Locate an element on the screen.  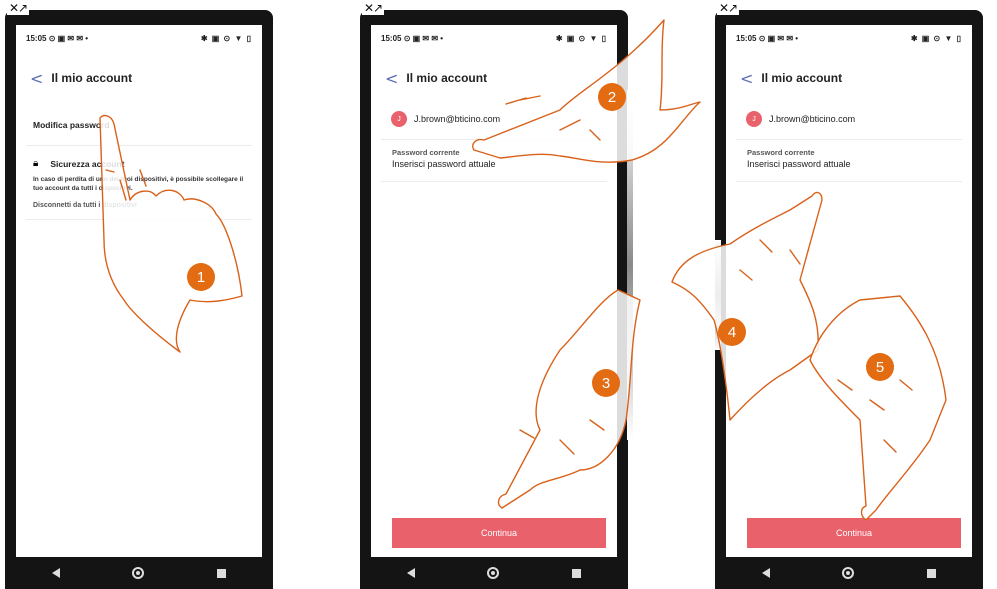
step-marker-4: 4 is located at coordinates (732, 332).